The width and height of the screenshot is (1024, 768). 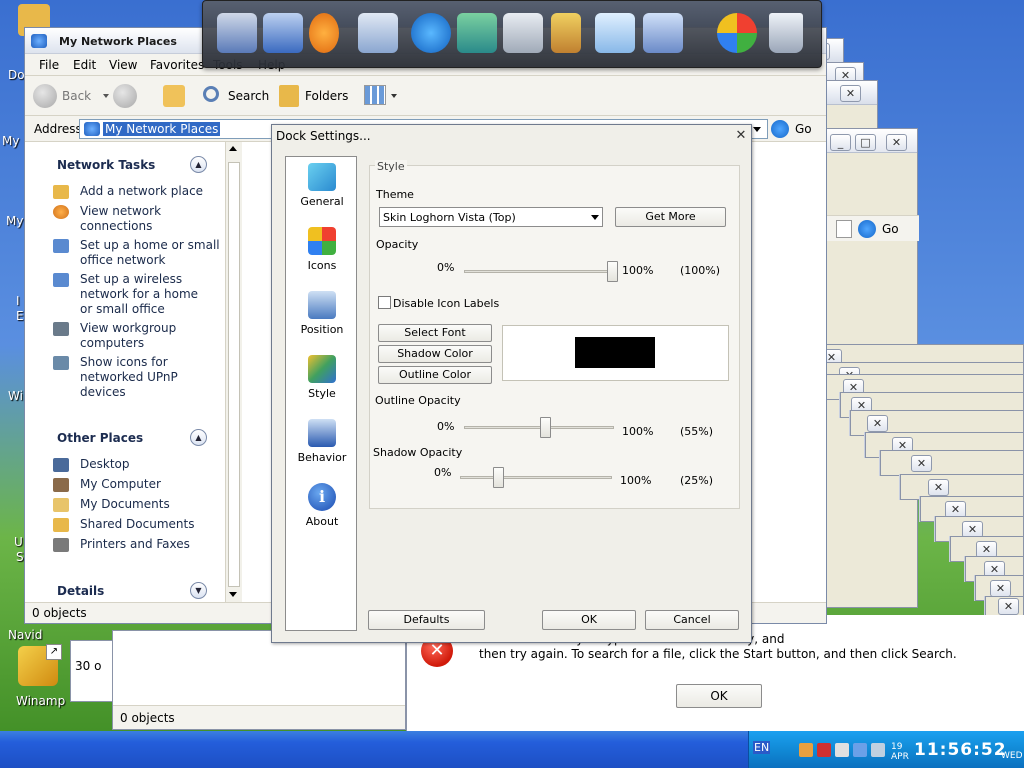 I want to click on disable-icon-labels-label: Disable Icon Labels, so click(x=446, y=303).